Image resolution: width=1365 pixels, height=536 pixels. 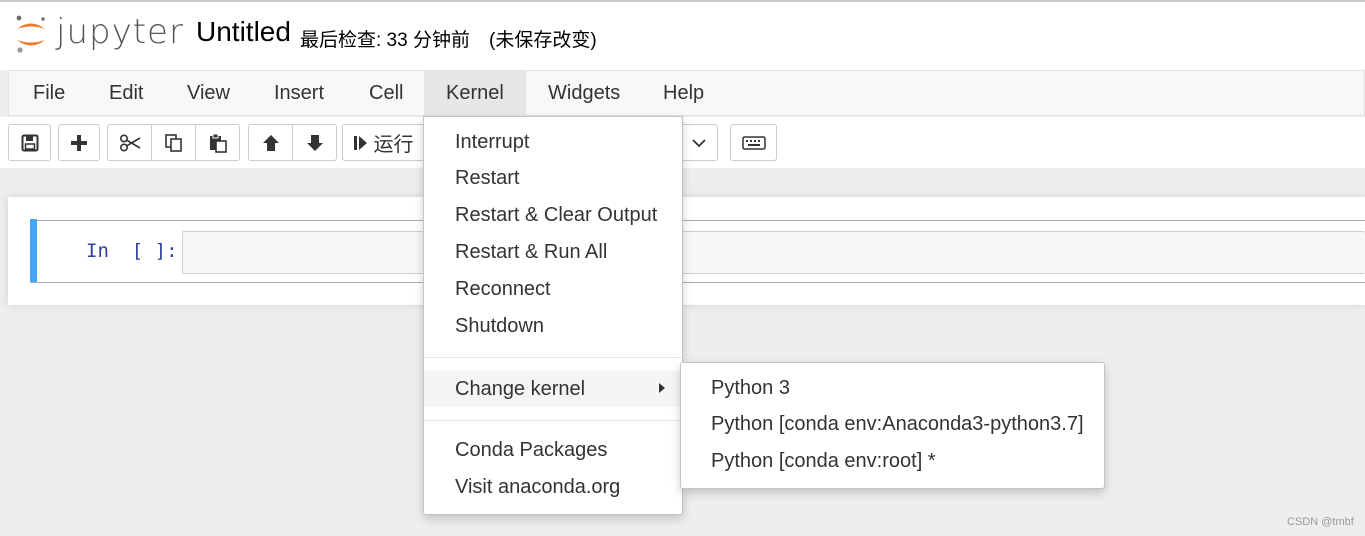 What do you see at coordinates (31, 34) in the screenshot?
I see `jupyter-logo-icon` at bounding box center [31, 34].